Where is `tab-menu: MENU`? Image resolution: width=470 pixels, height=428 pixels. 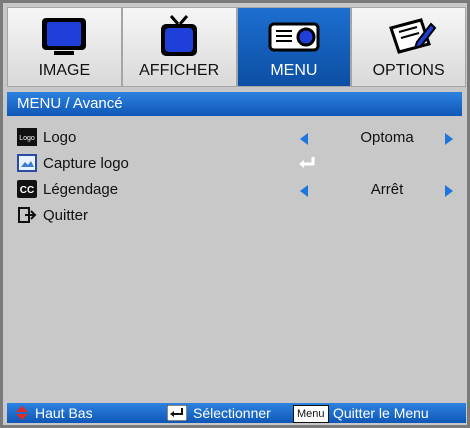
tab-menu: MENU is located at coordinates (294, 47).